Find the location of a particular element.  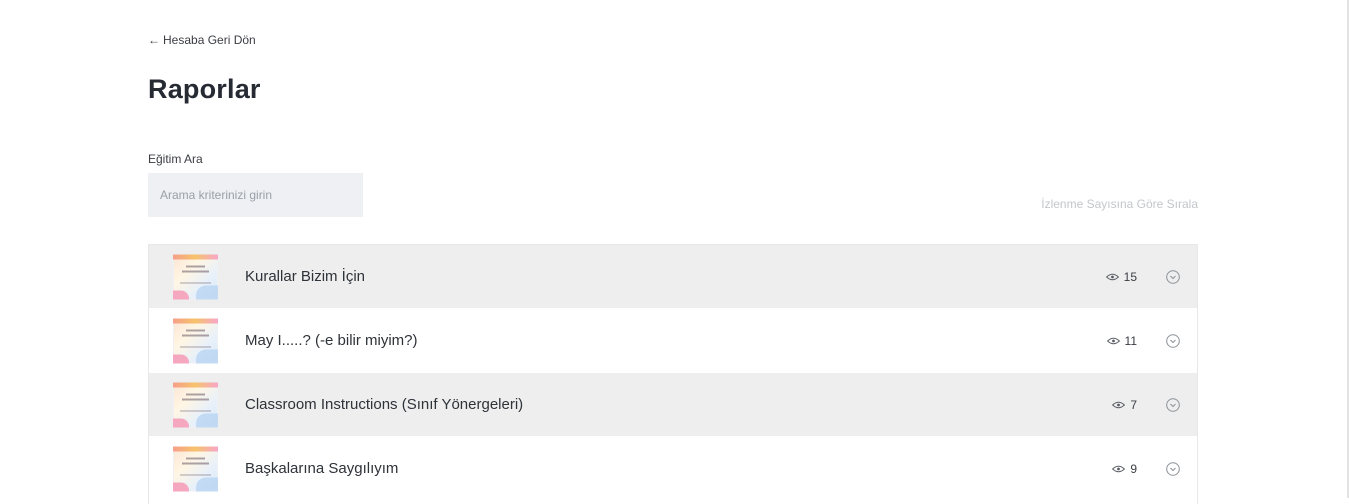

view-count-value: 7 is located at coordinates (1133, 404).